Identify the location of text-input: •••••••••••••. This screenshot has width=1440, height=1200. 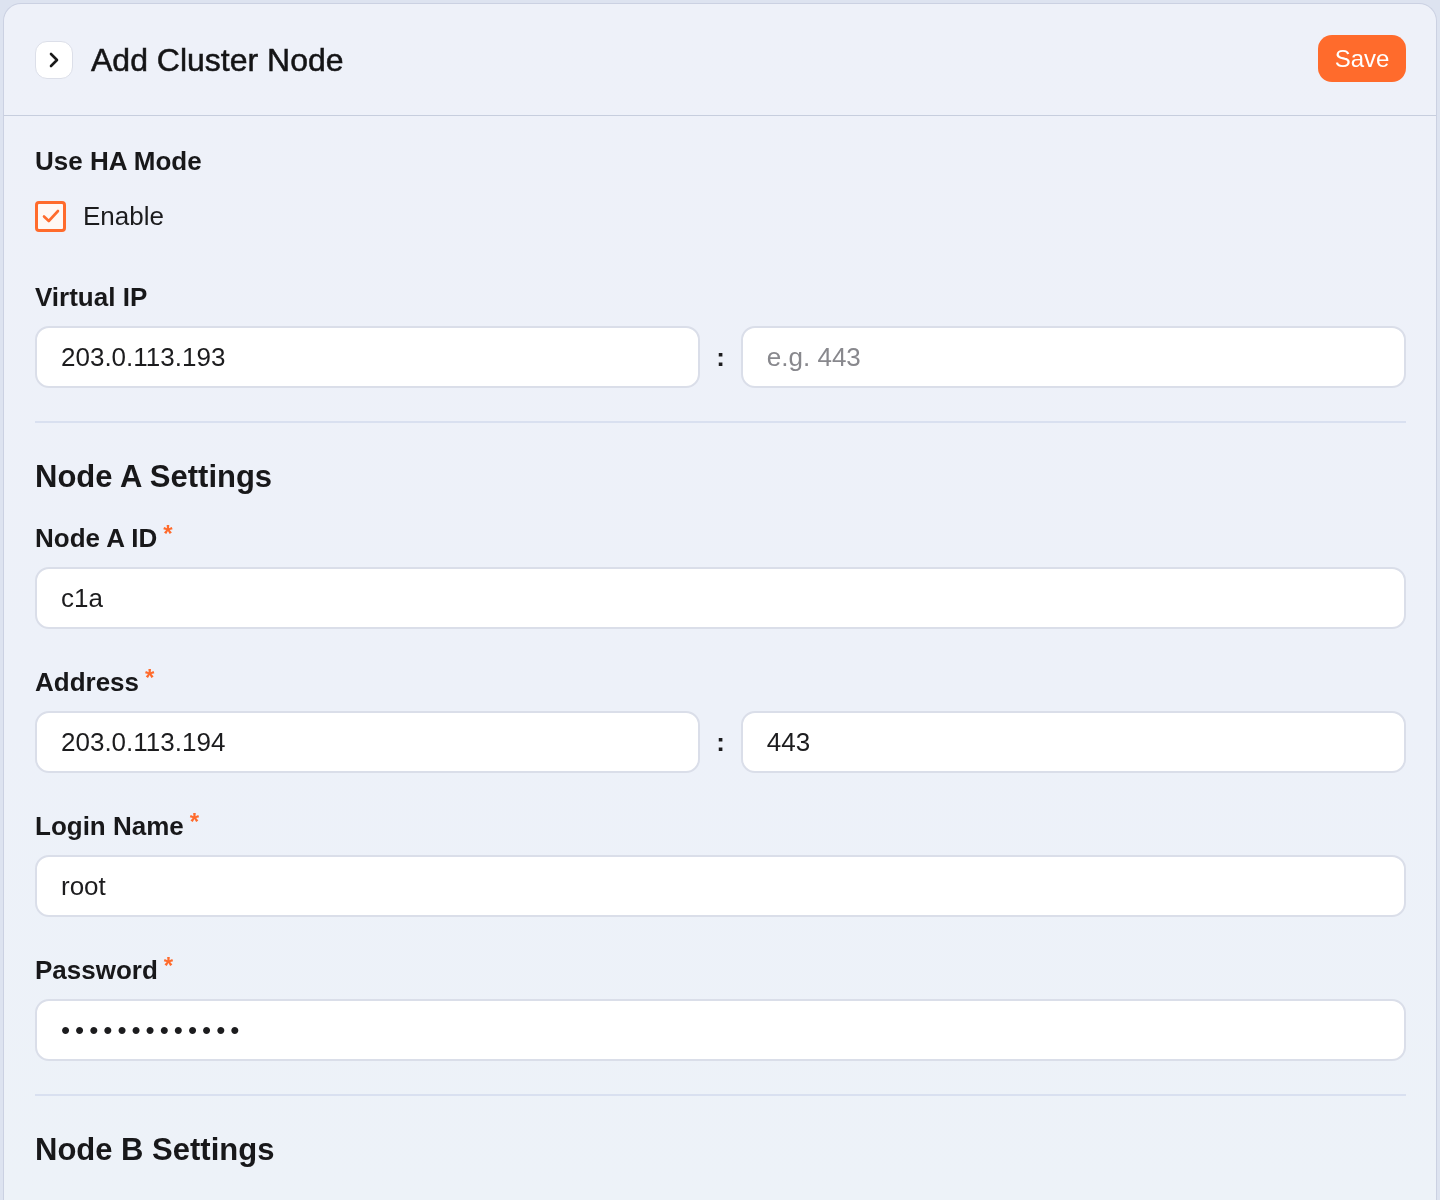
(720, 1030).